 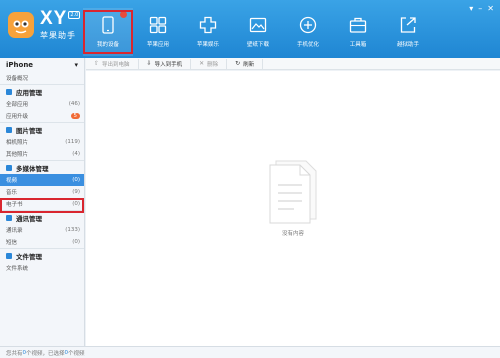 I want to click on status-mid: 个视频，已选择, so click(x=45, y=353).